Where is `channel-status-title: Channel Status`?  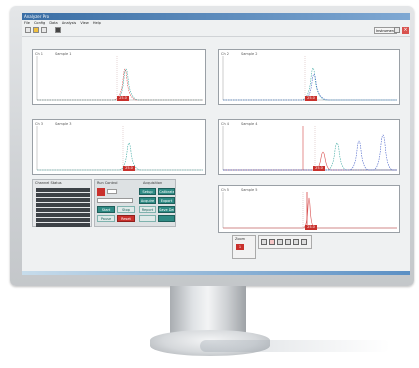 channel-status-title: Channel Status is located at coordinates (48, 183).